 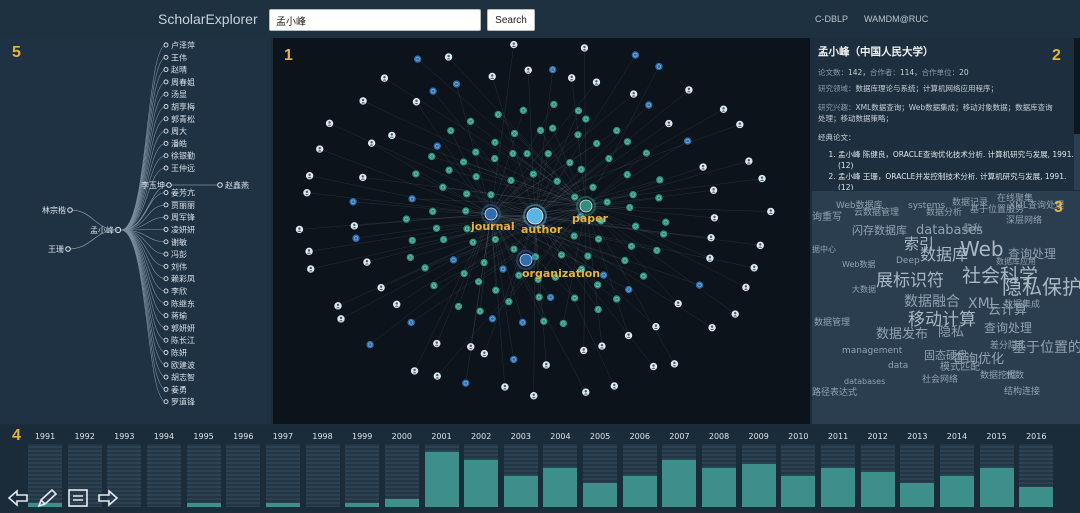 What do you see at coordinates (179, 143) in the screenshot?
I see `tree-node-label: 潘皓` at bounding box center [179, 143].